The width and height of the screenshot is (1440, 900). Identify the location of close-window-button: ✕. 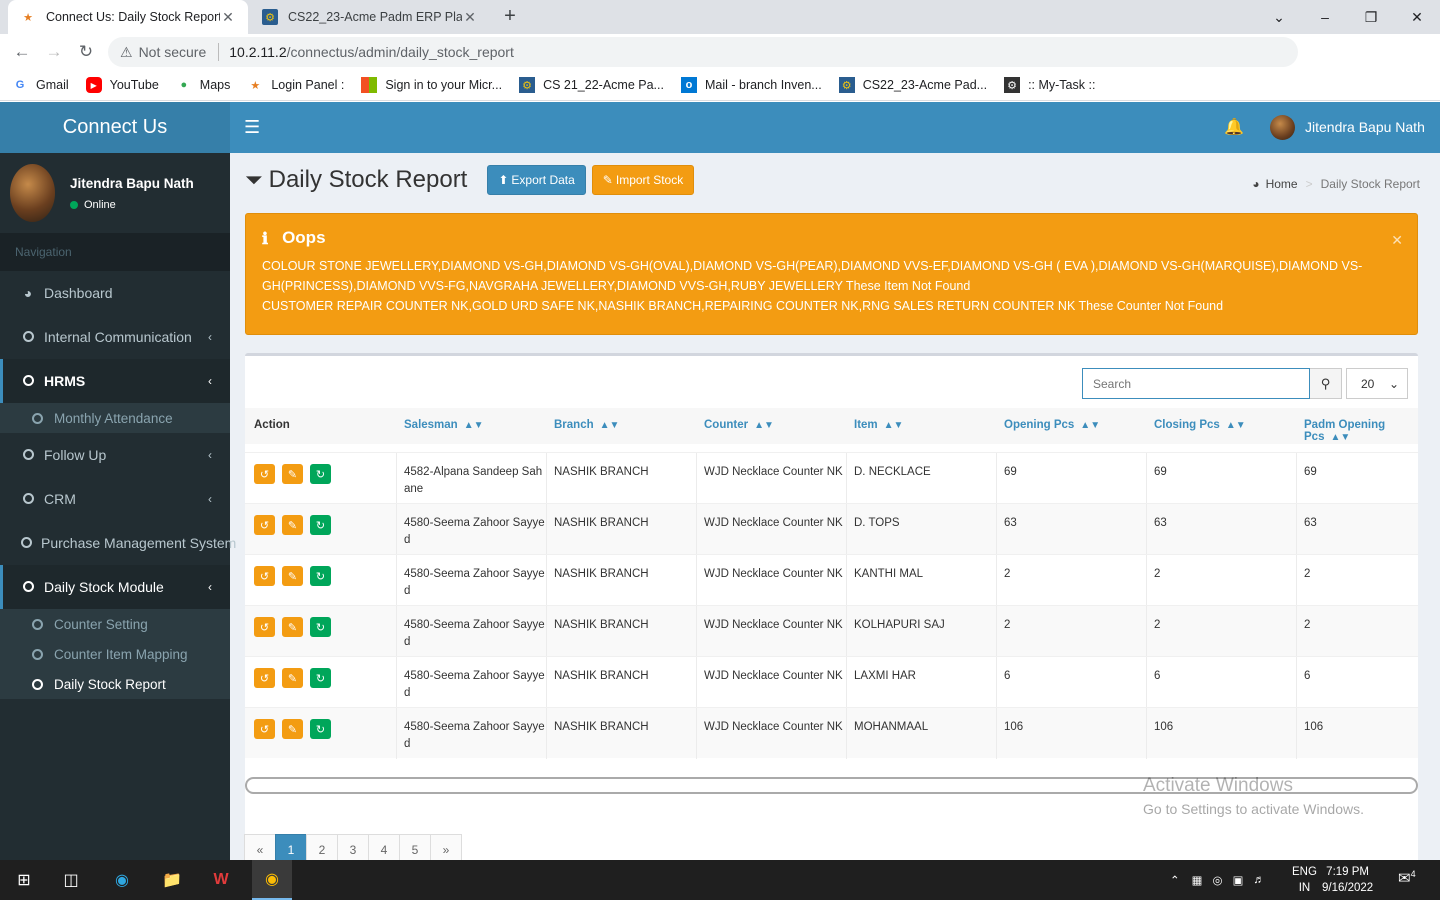
(1417, 17).